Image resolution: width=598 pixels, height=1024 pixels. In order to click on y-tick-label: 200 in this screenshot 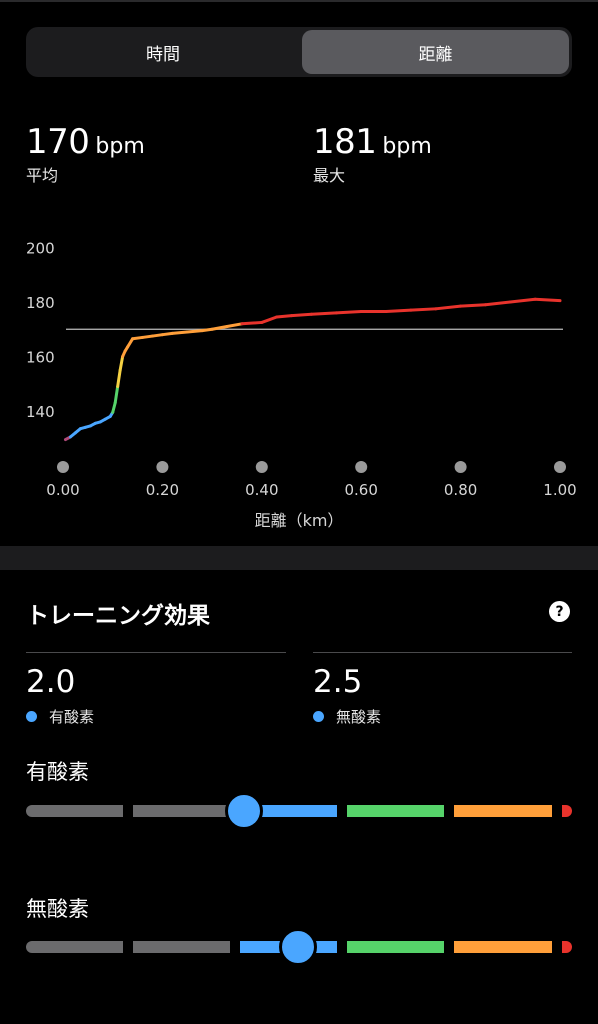, I will do `click(40, 249)`.